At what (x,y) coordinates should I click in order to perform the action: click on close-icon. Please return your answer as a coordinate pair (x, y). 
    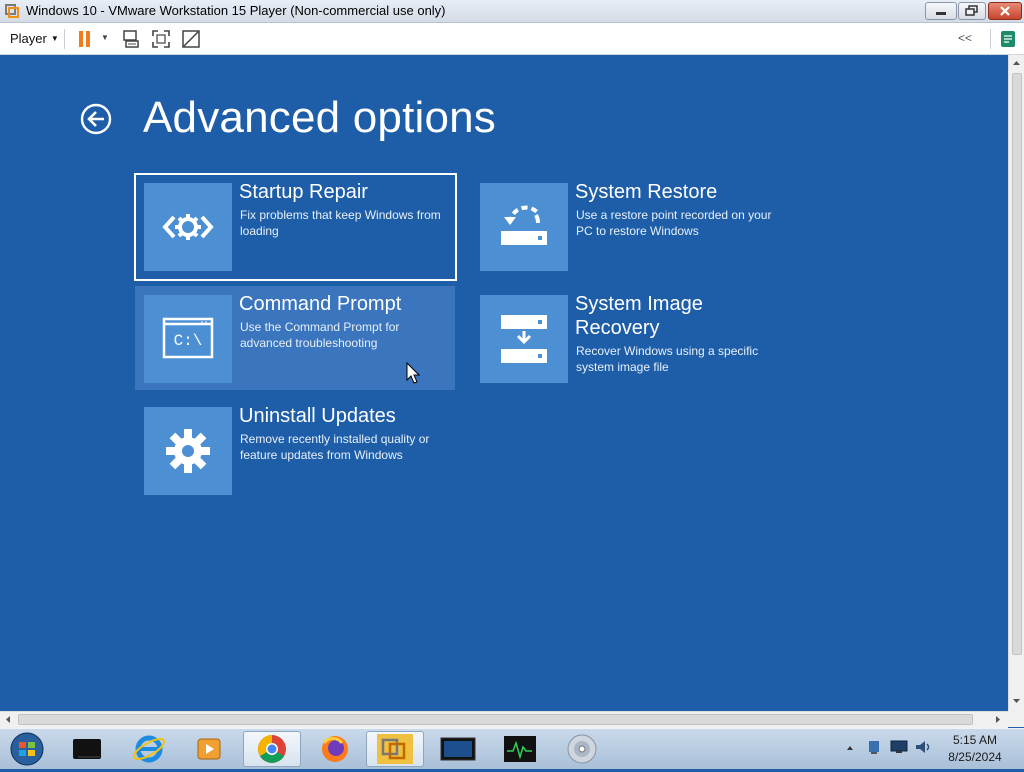
    Looking at the image, I should click on (1005, 11).